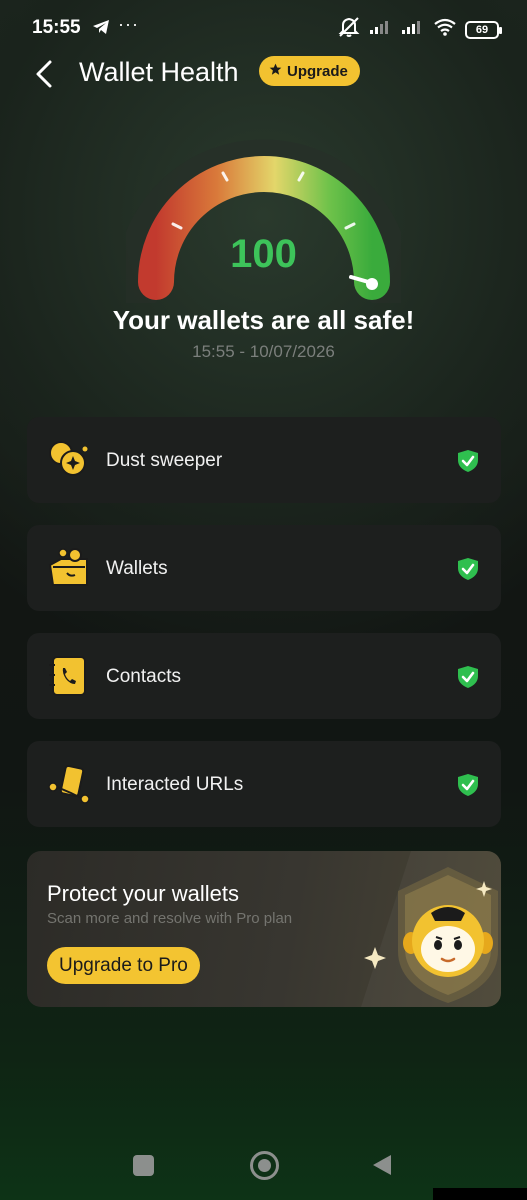  Describe the element at coordinates (69, 460) in the screenshot. I see `coins-icon` at that location.